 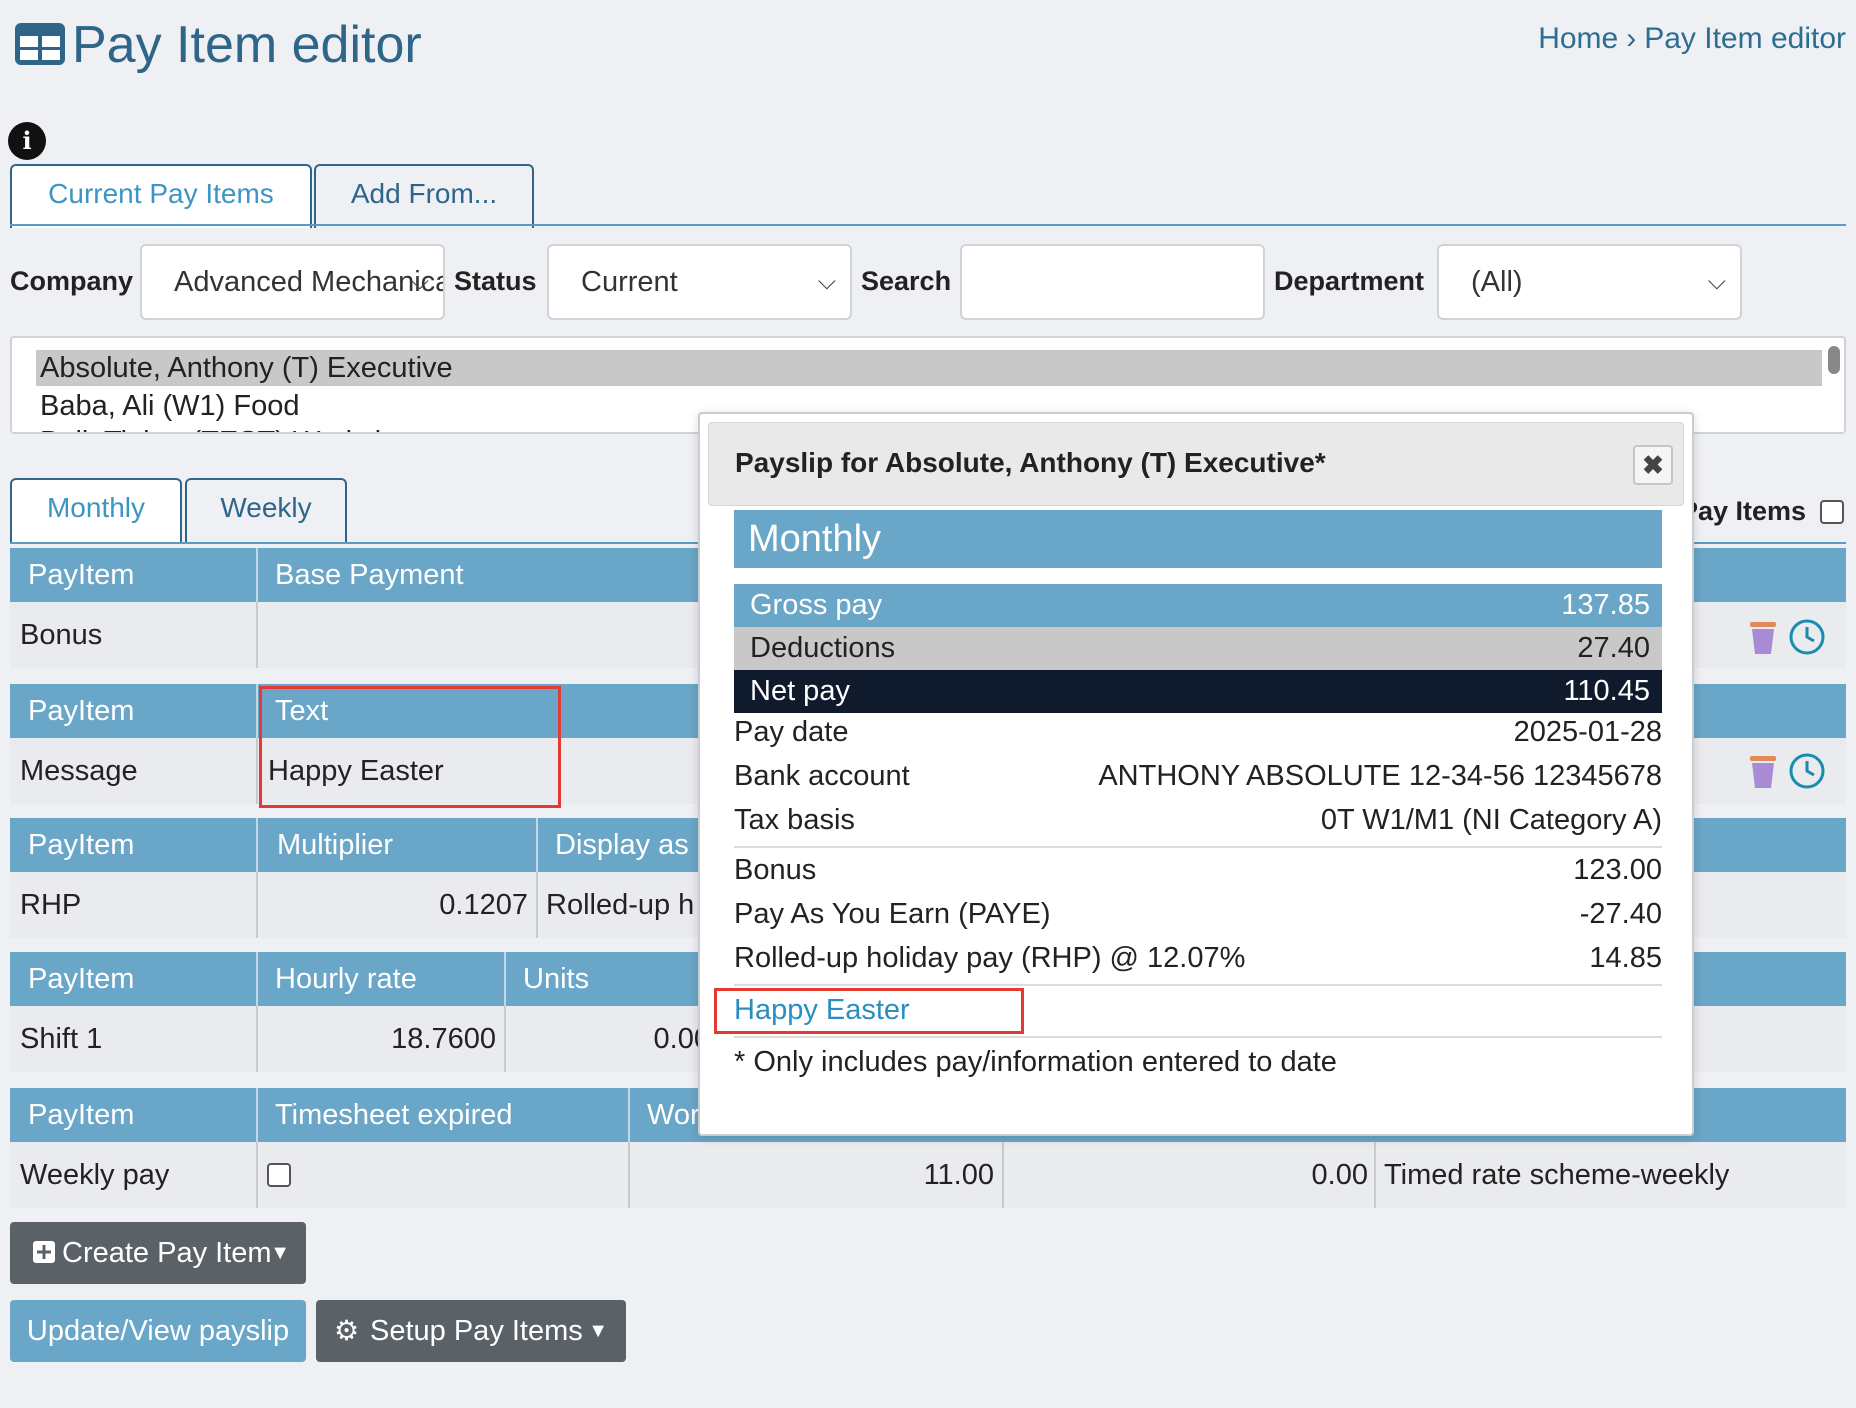 What do you see at coordinates (1497, 282) in the screenshot?
I see `department-select-value: (All)` at bounding box center [1497, 282].